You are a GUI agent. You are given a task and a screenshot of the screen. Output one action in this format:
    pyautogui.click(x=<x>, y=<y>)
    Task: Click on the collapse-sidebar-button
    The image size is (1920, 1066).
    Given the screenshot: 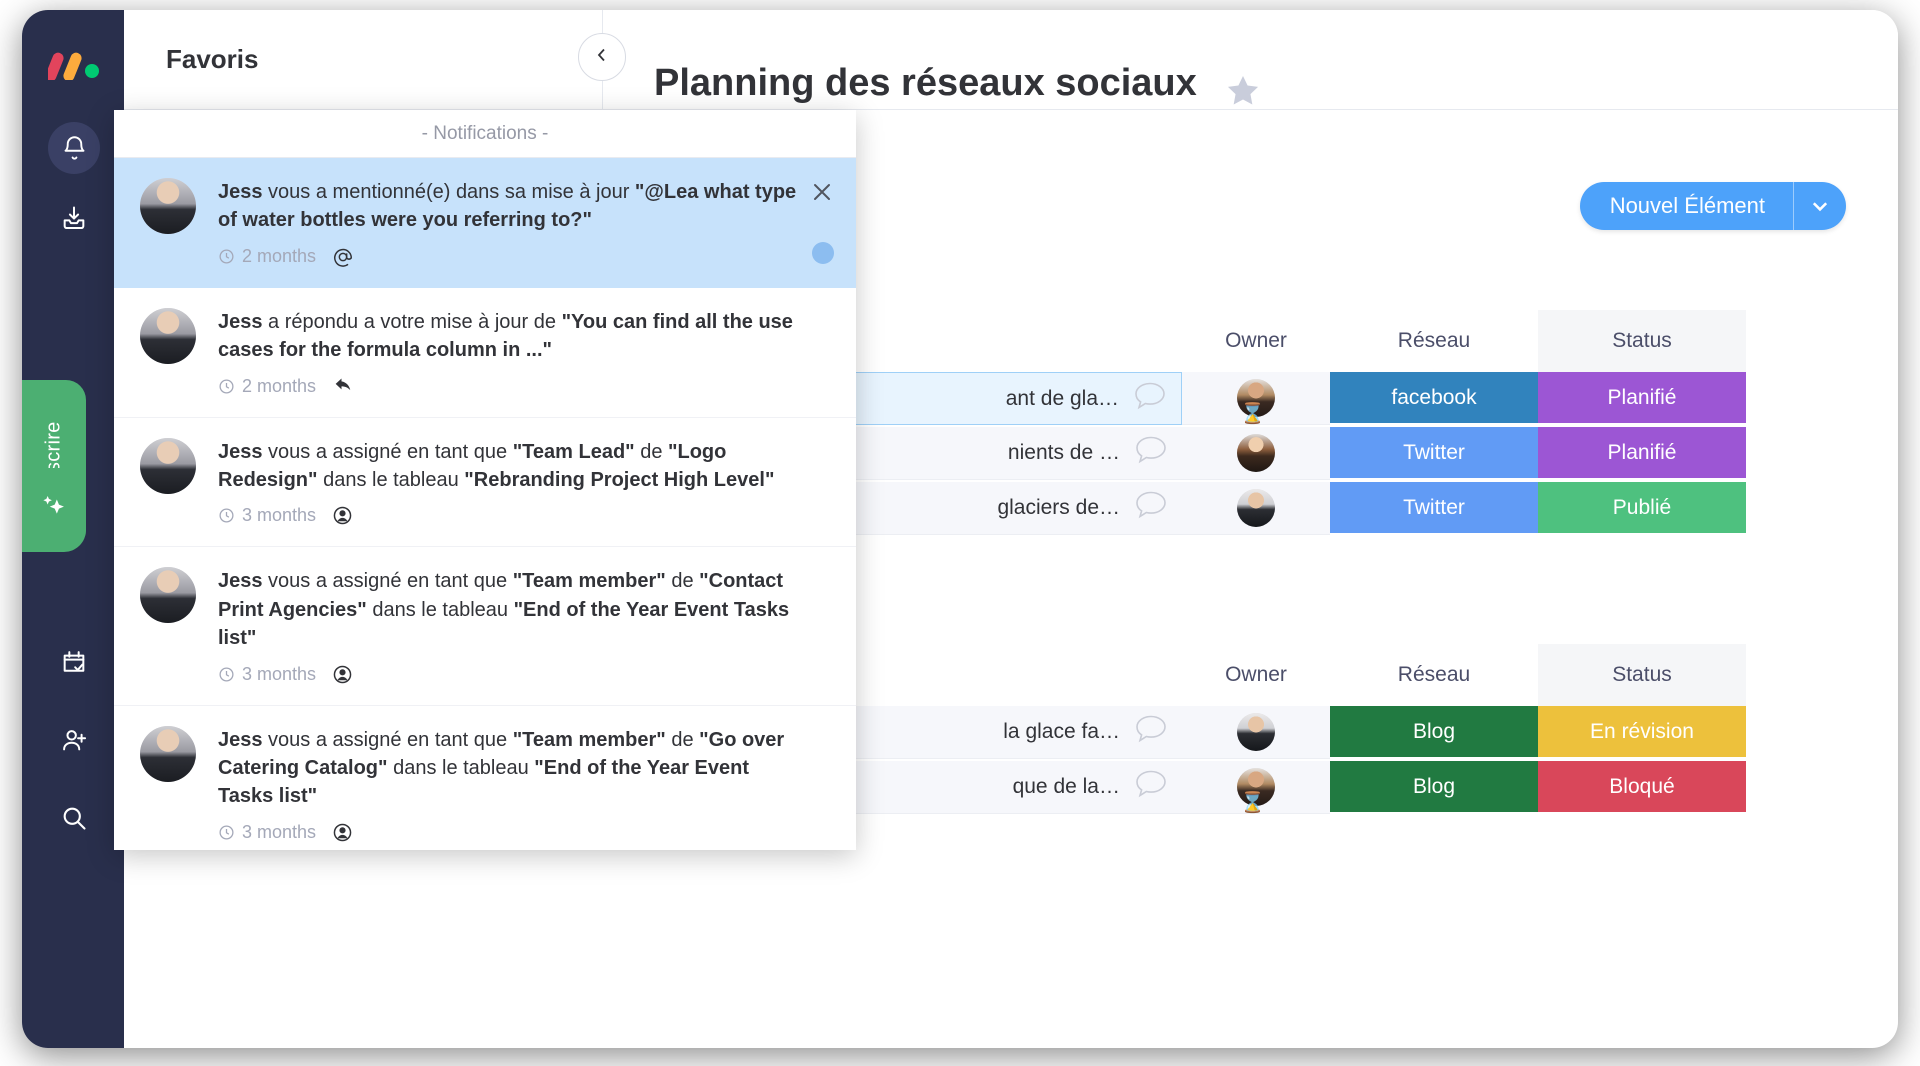 What is the action you would take?
    pyautogui.click(x=602, y=57)
    